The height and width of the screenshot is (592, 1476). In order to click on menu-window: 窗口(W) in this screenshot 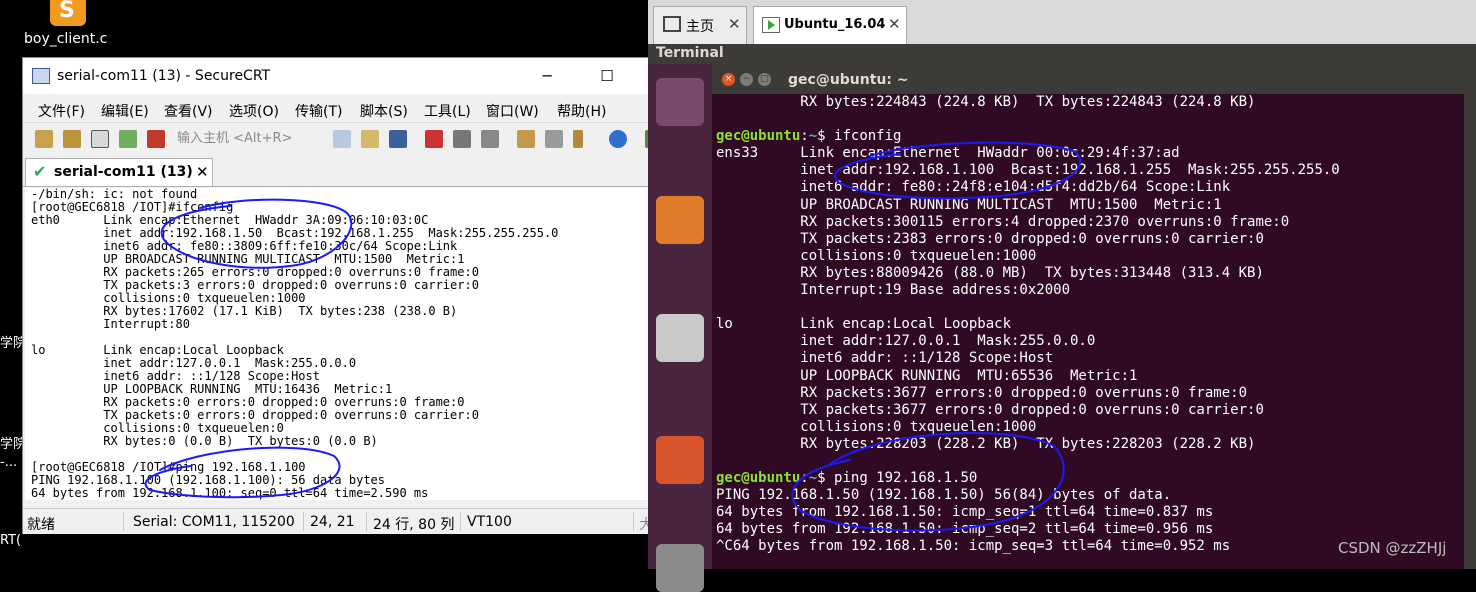, I will do `click(512, 111)`.